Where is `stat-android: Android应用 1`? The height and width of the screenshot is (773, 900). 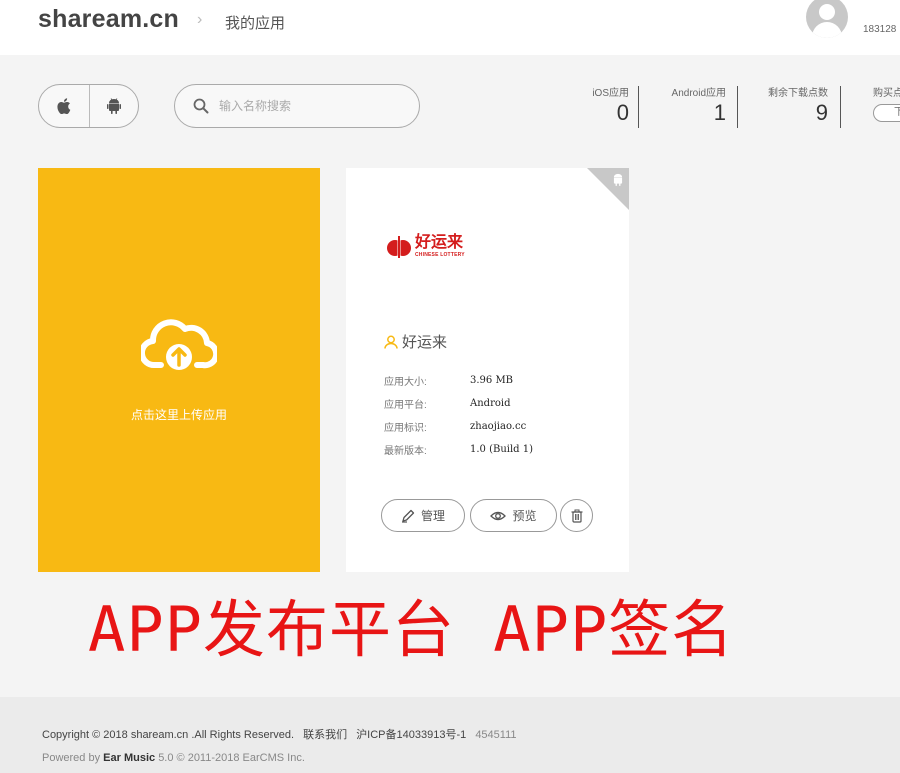
stat-android: Android应用 1 is located at coordinates (693, 106).